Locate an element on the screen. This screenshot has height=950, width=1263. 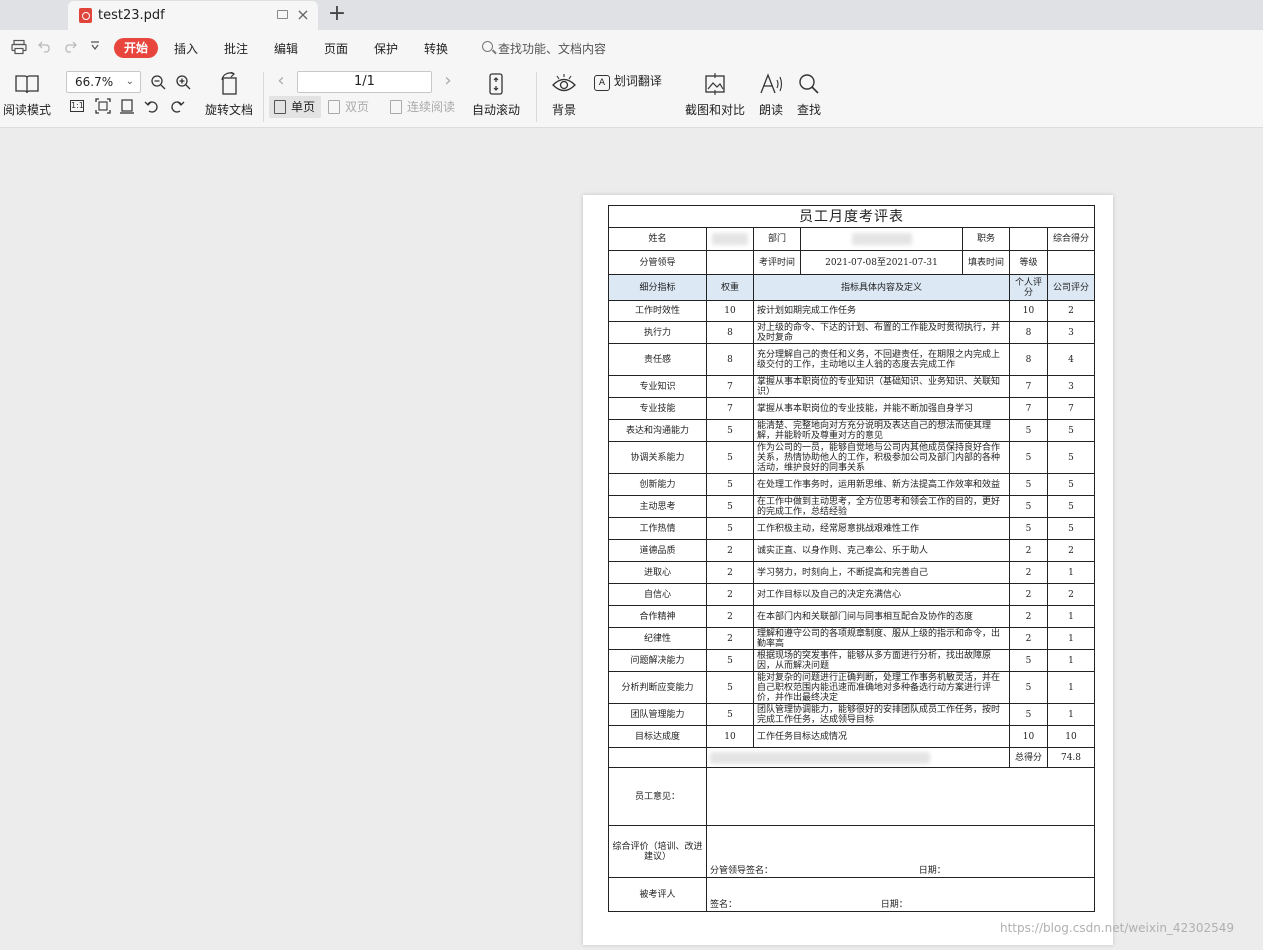
find-button: 查找 is located at coordinates (809, 95).